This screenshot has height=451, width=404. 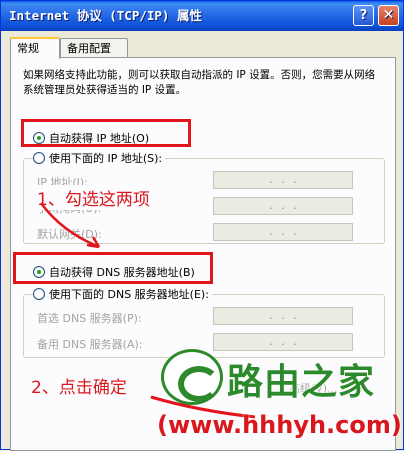 I want to click on tab-general: 常规, so click(x=35, y=48).